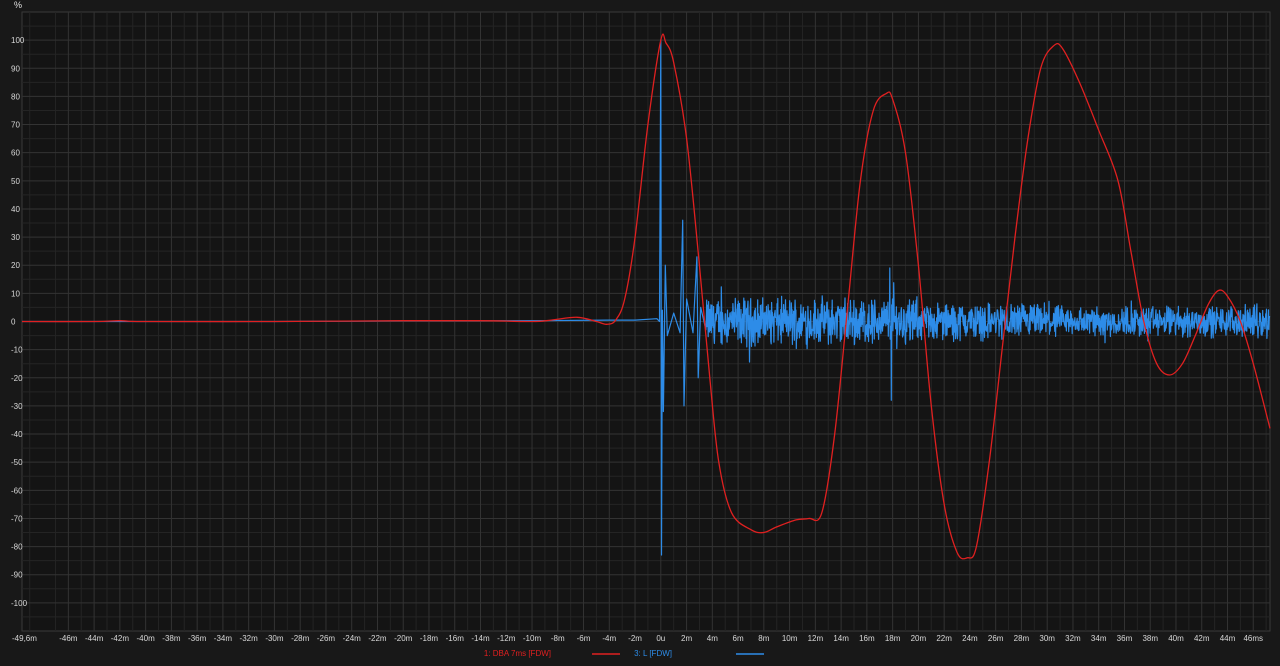 Image resolution: width=1280 pixels, height=666 pixels. I want to click on x-tick-label: 20m, so click(919, 638).